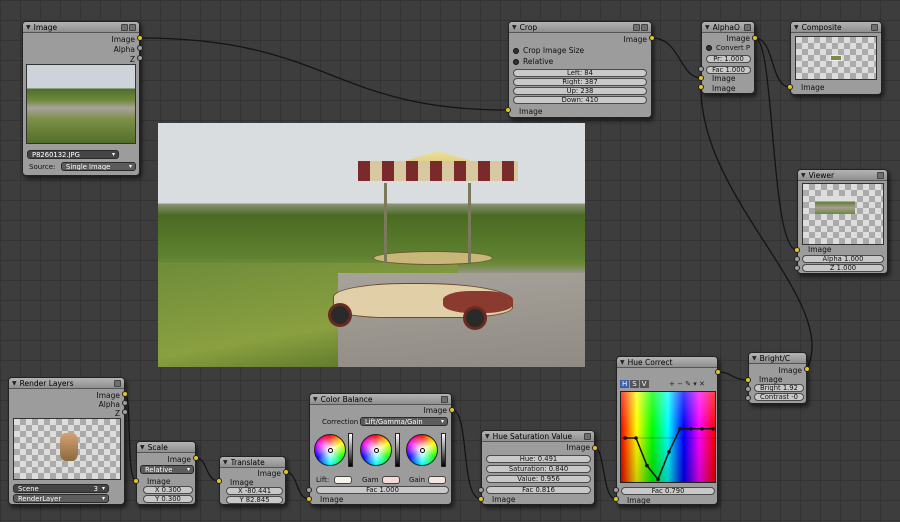  I want to click on crop-input-socket, so click(508, 110).